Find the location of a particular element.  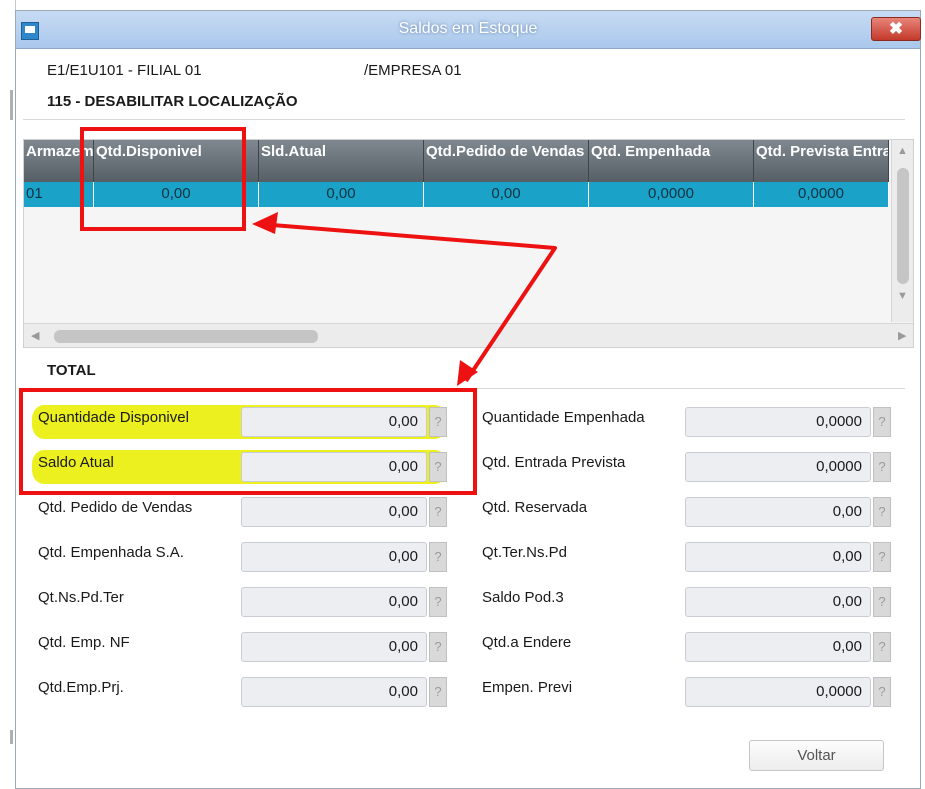

label-qt-ter-ns-pd: Qt.Ter.Ns.Pd is located at coordinates (525, 552).